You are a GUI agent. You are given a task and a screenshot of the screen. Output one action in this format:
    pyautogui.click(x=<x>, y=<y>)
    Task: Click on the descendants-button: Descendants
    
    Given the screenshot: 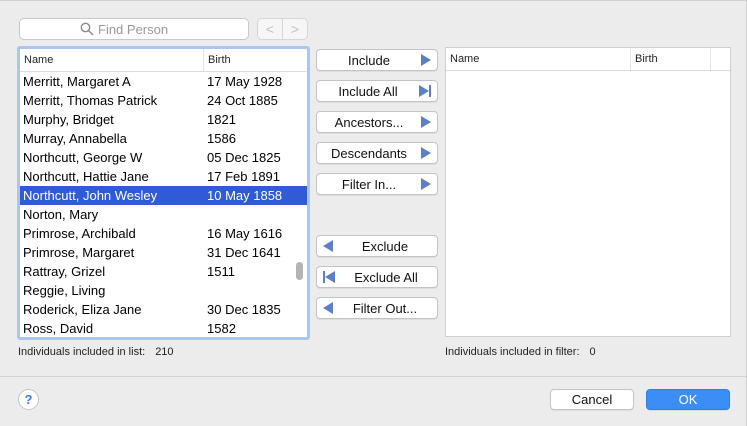 What is the action you would take?
    pyautogui.click(x=377, y=153)
    